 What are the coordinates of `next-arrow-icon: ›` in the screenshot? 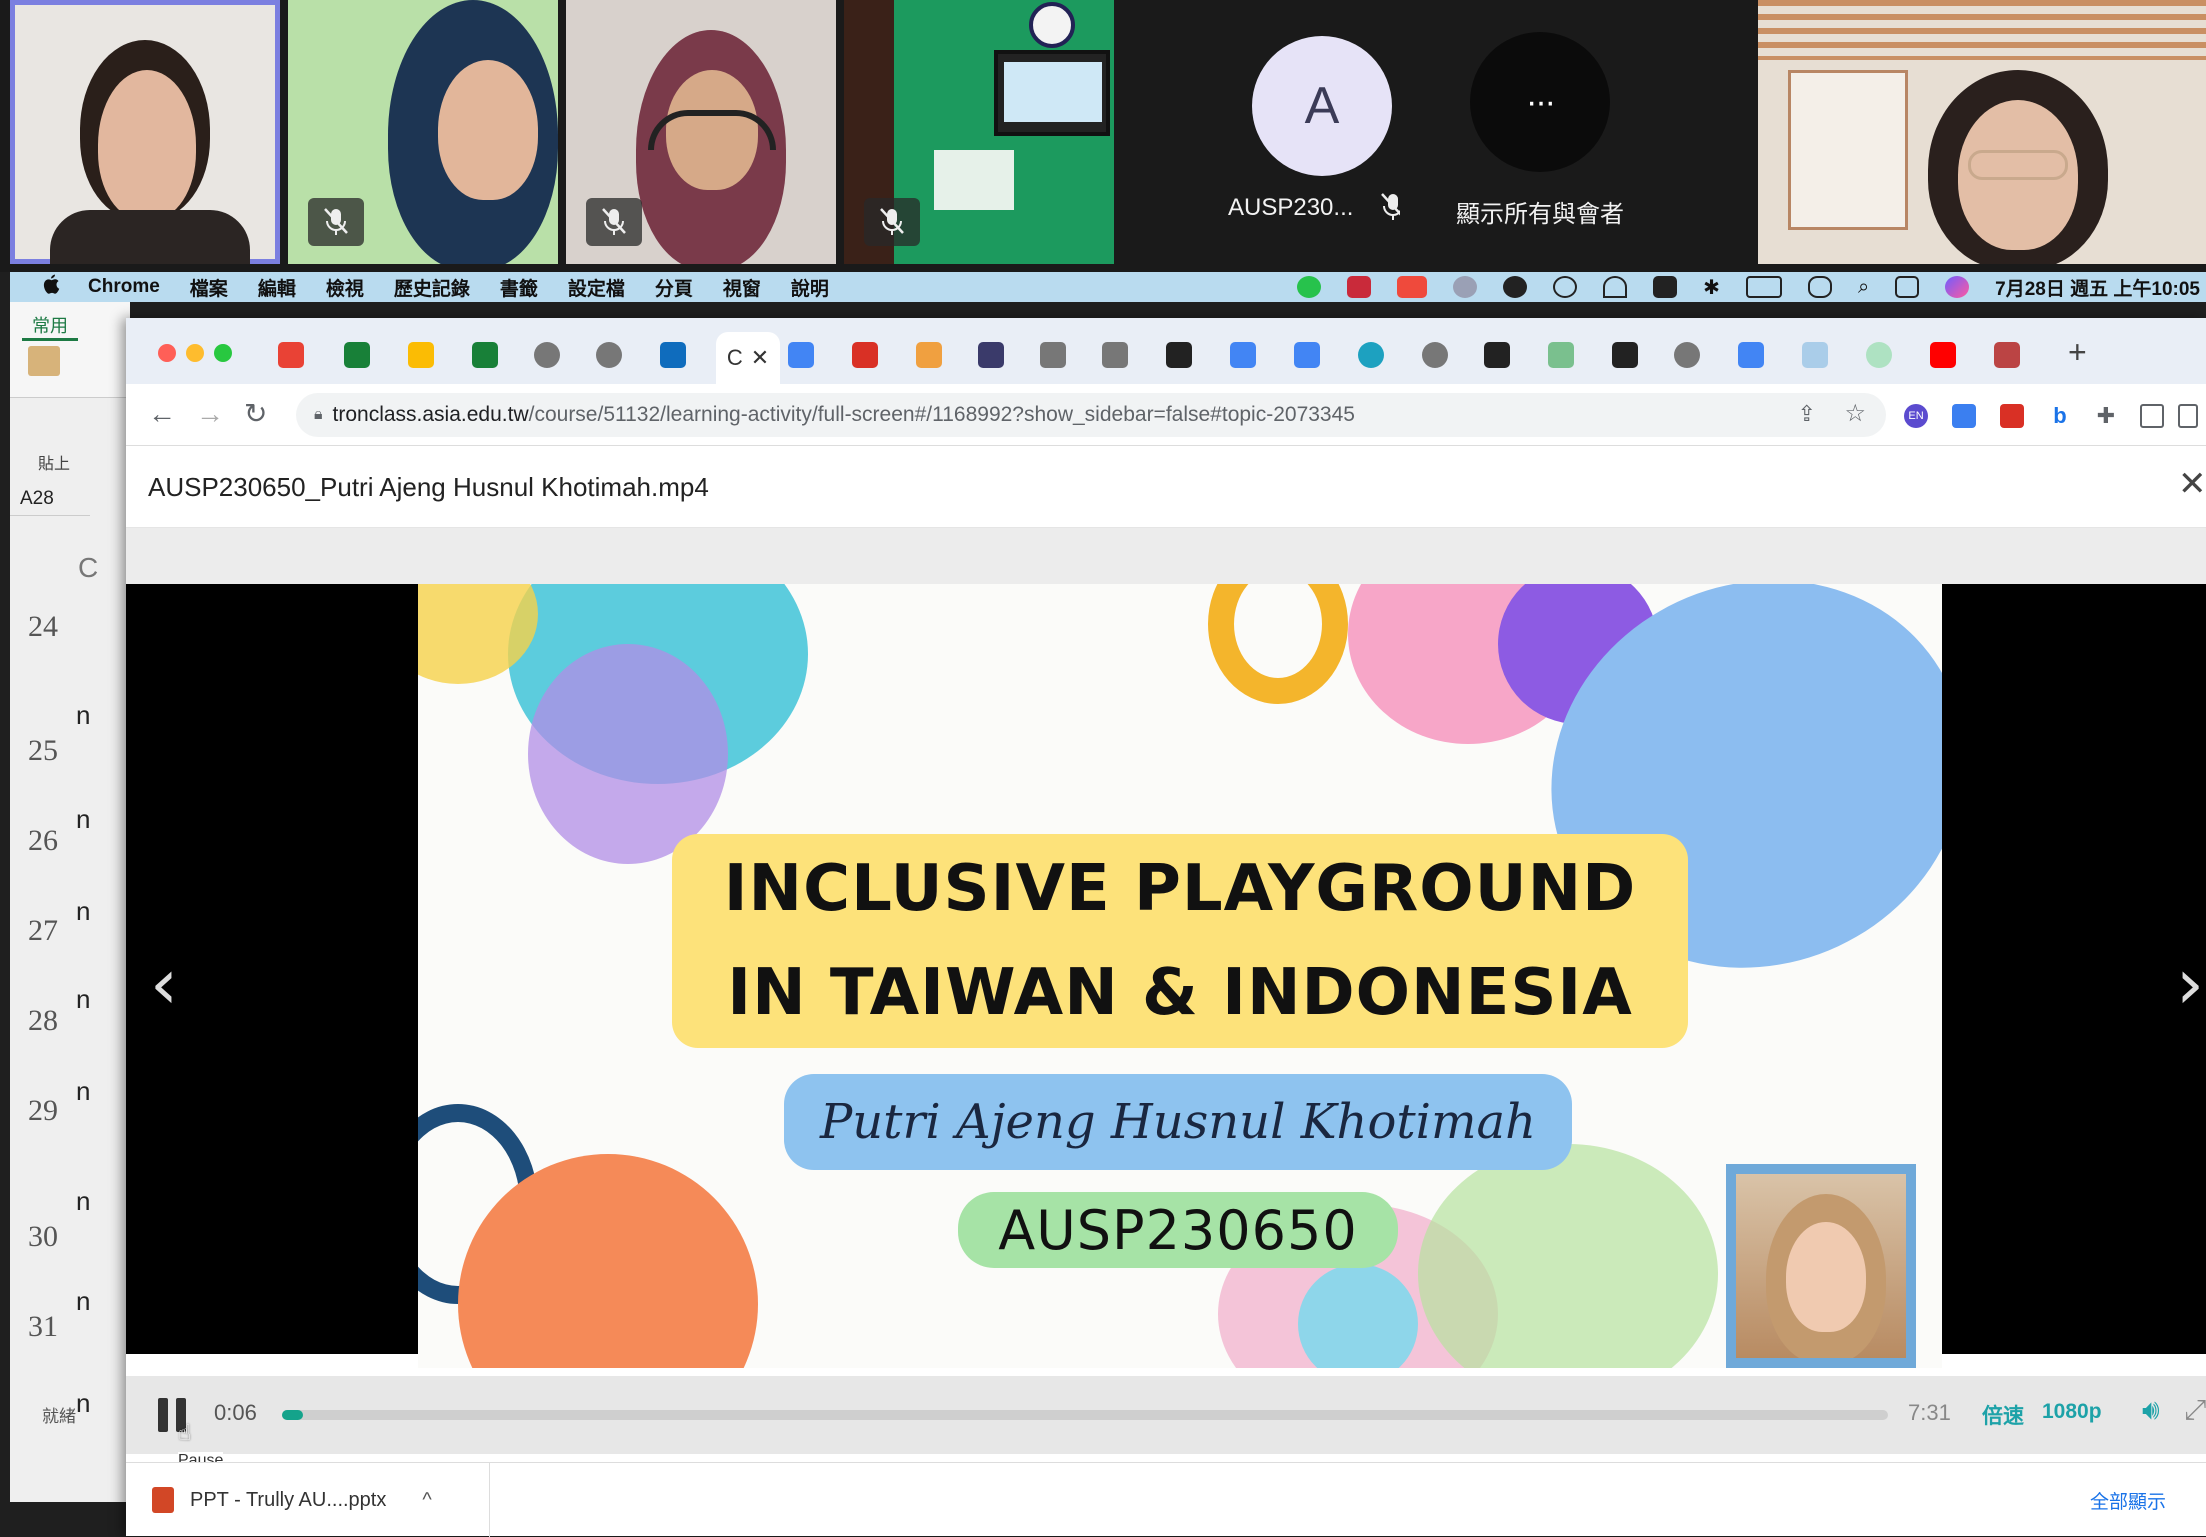 It's located at (2190, 984).